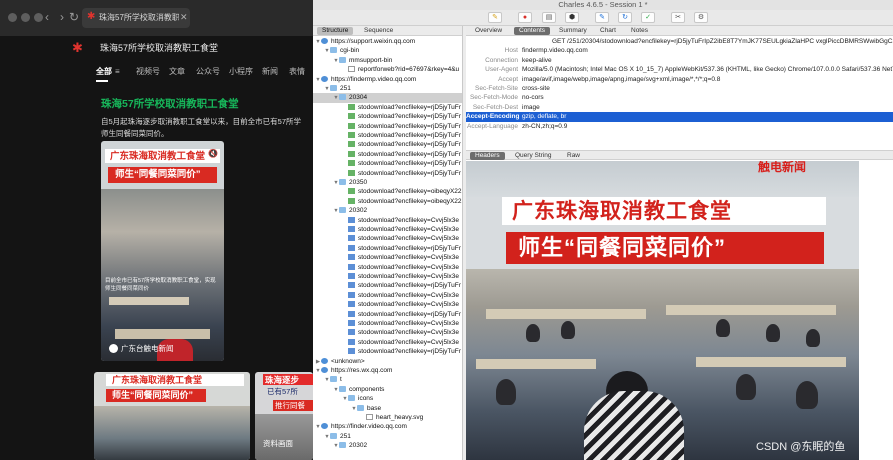 Image resolution: width=893 pixels, height=460 pixels. Describe the element at coordinates (387, 60) in the screenshot. I see `tree-row: ▼ mmsupport-bin` at that location.